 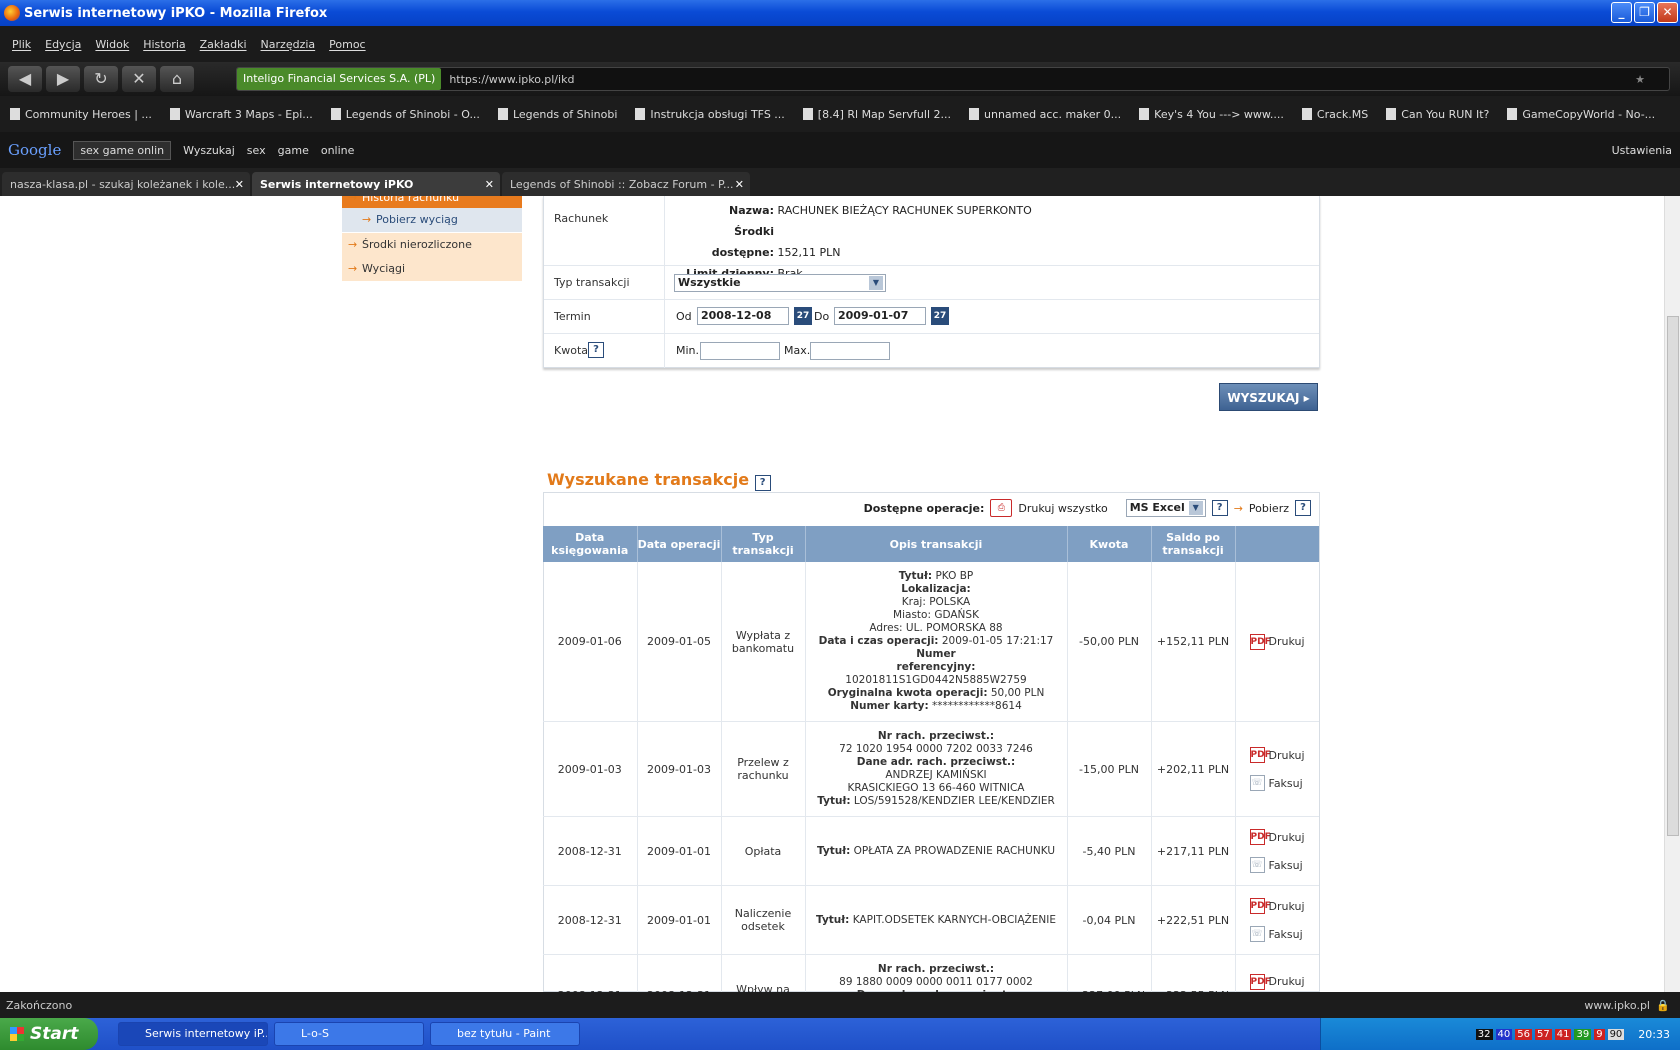 I want to click on transaction-type-select: Wszystkie ▼, so click(x=780, y=283).